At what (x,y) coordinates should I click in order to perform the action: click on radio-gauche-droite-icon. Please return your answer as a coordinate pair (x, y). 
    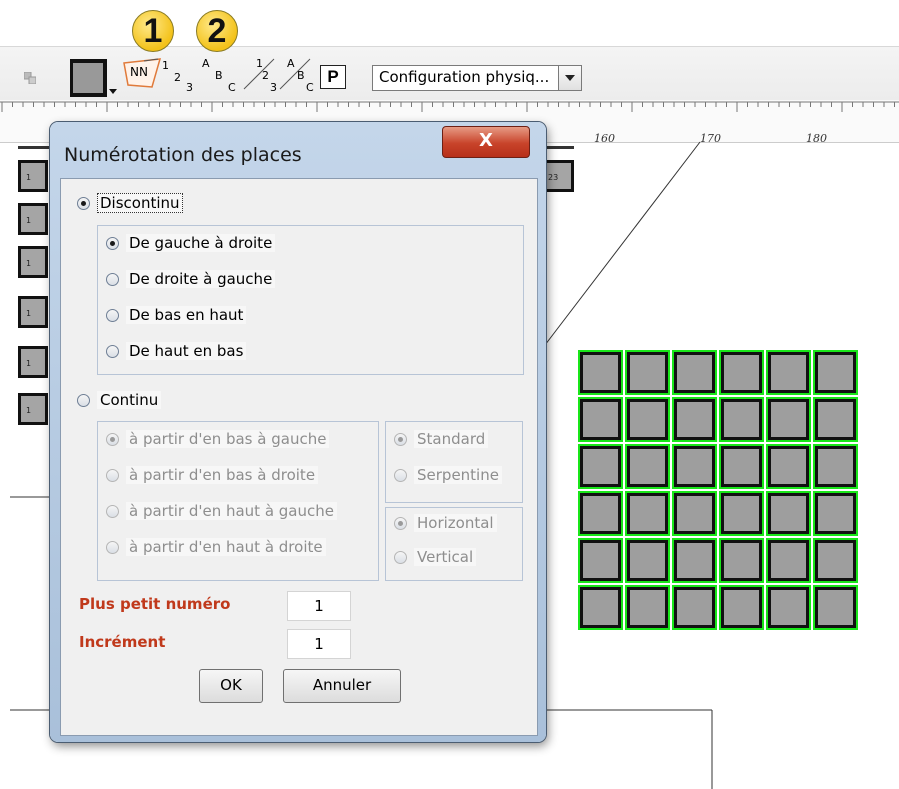
    Looking at the image, I should click on (112, 243).